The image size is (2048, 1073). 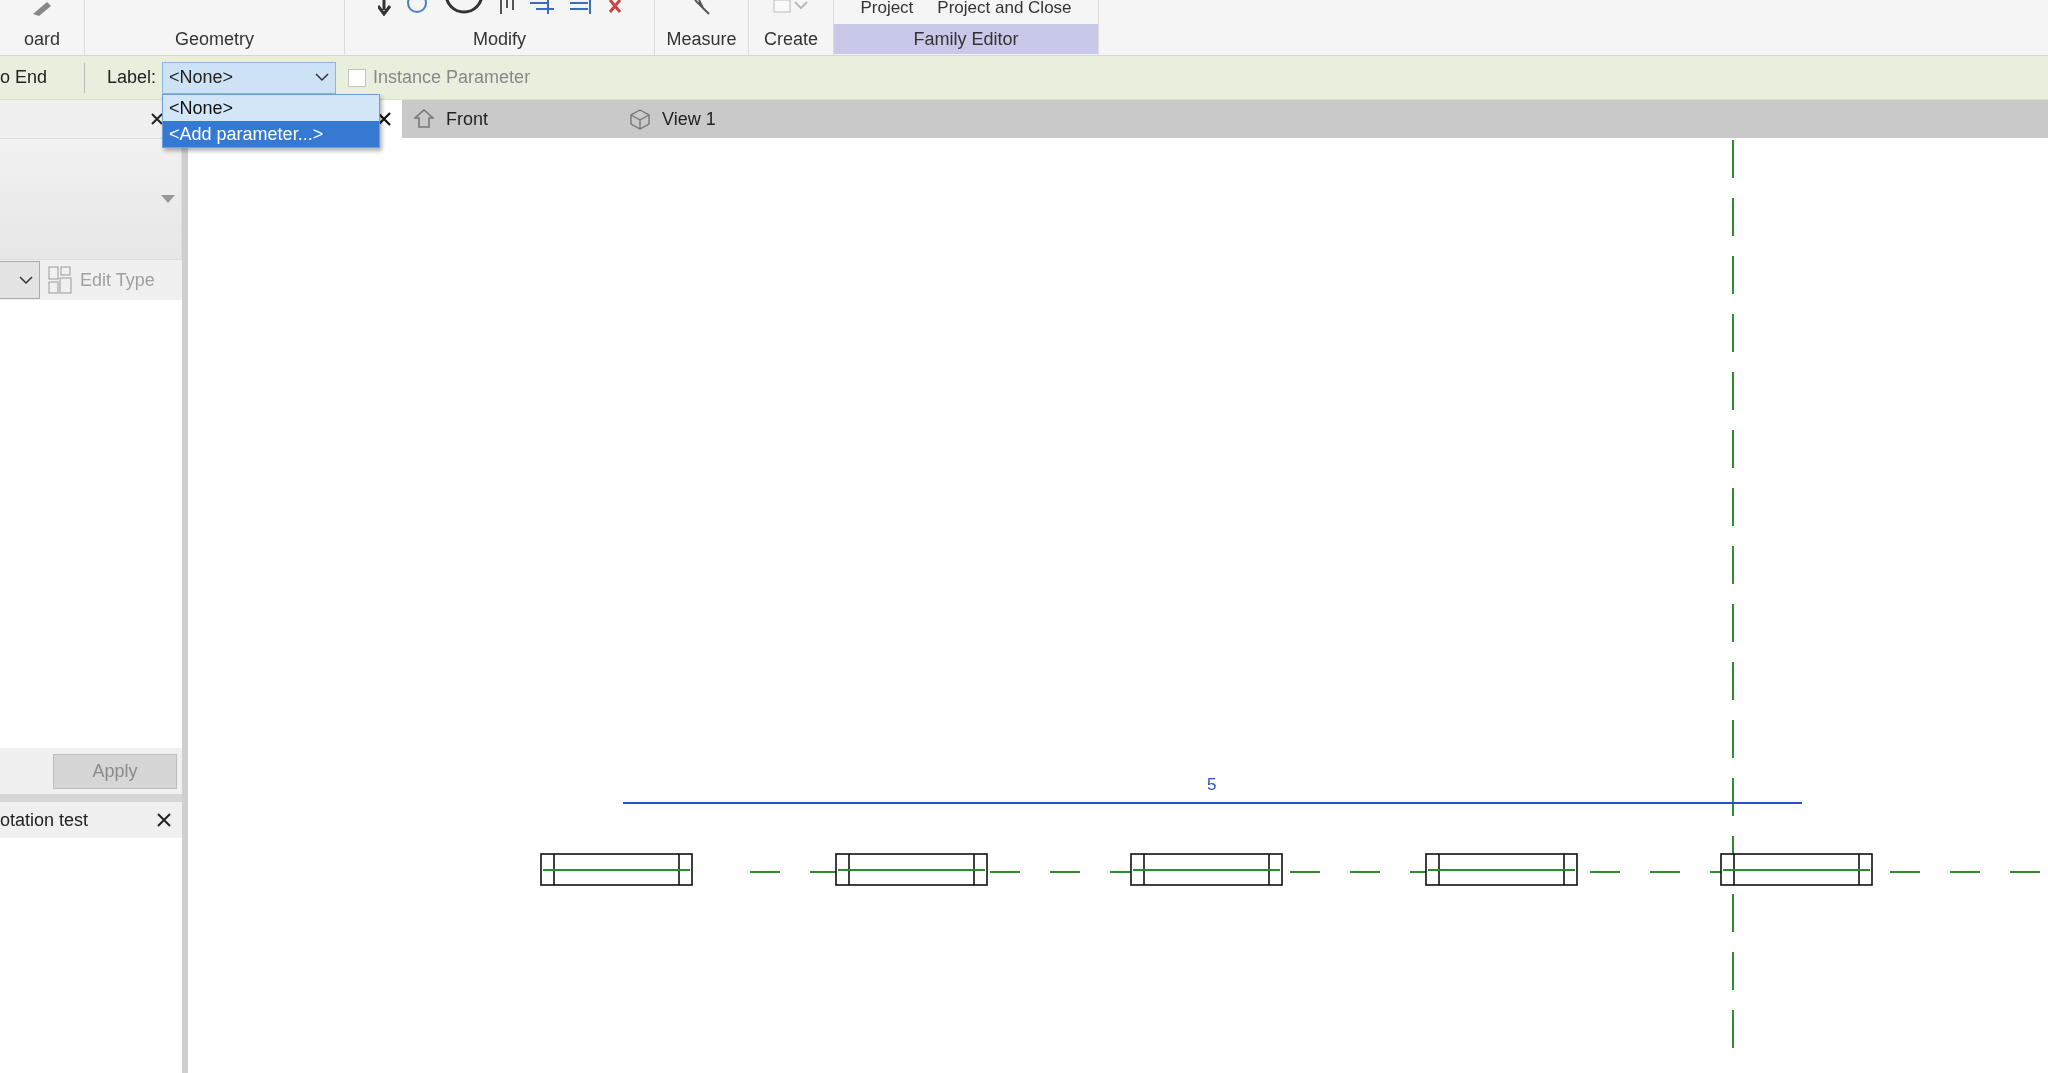 I want to click on align-icon, so click(x=506, y=7).